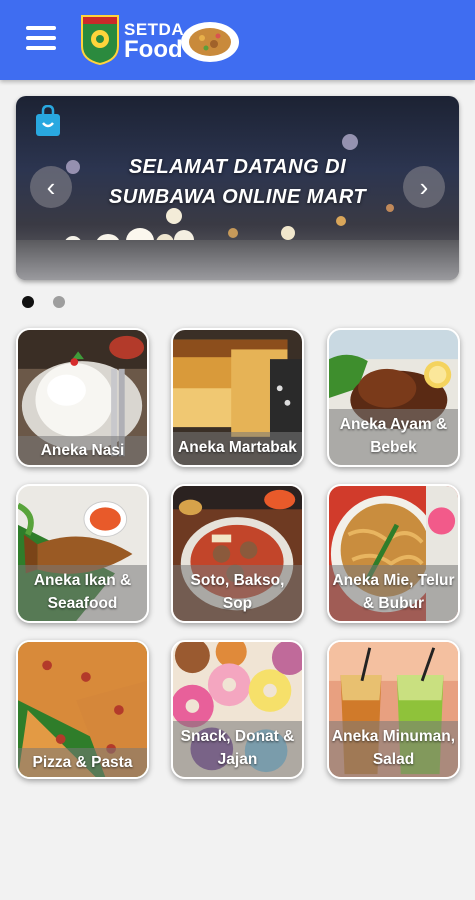 The image size is (475, 900). Describe the element at coordinates (82, 450) in the screenshot. I see `category-label: Aneka Nasi` at that location.